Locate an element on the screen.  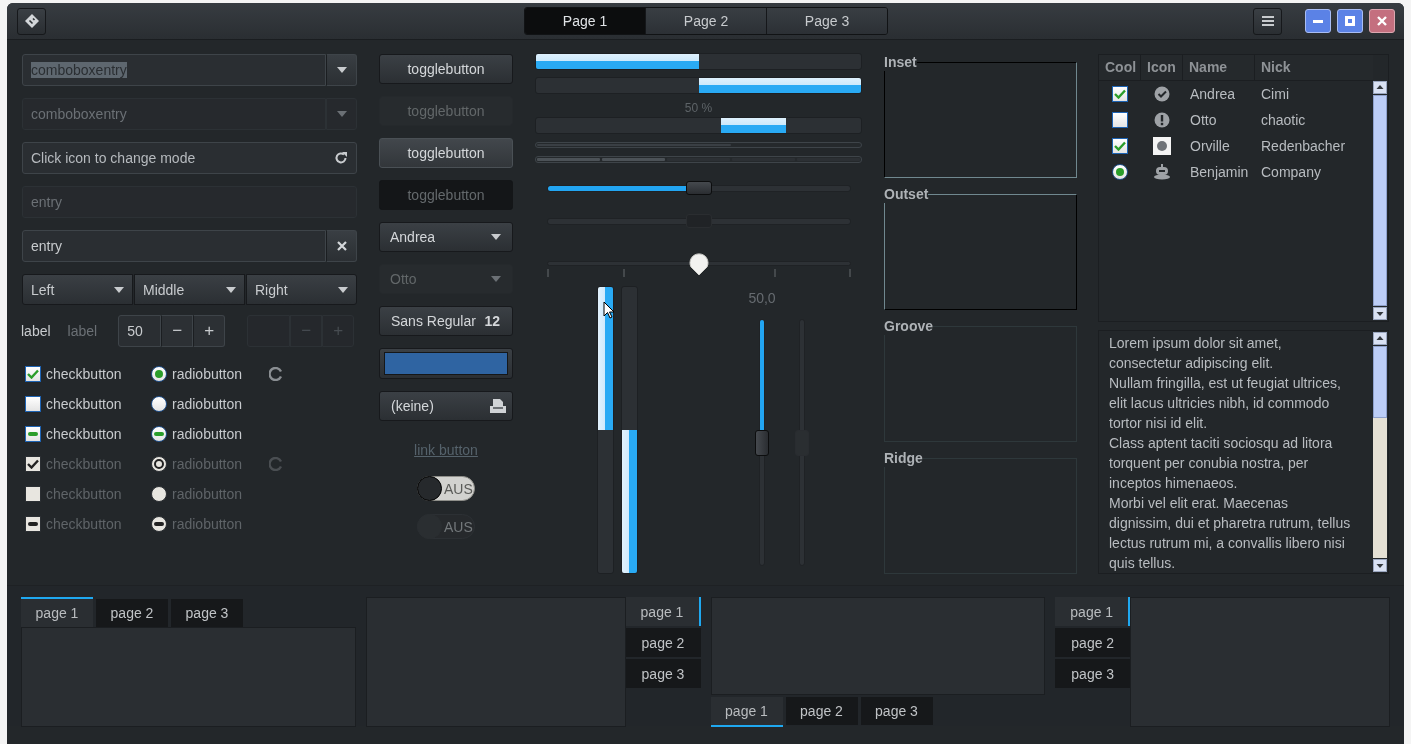
activity-block is located at coordinates (754, 125).